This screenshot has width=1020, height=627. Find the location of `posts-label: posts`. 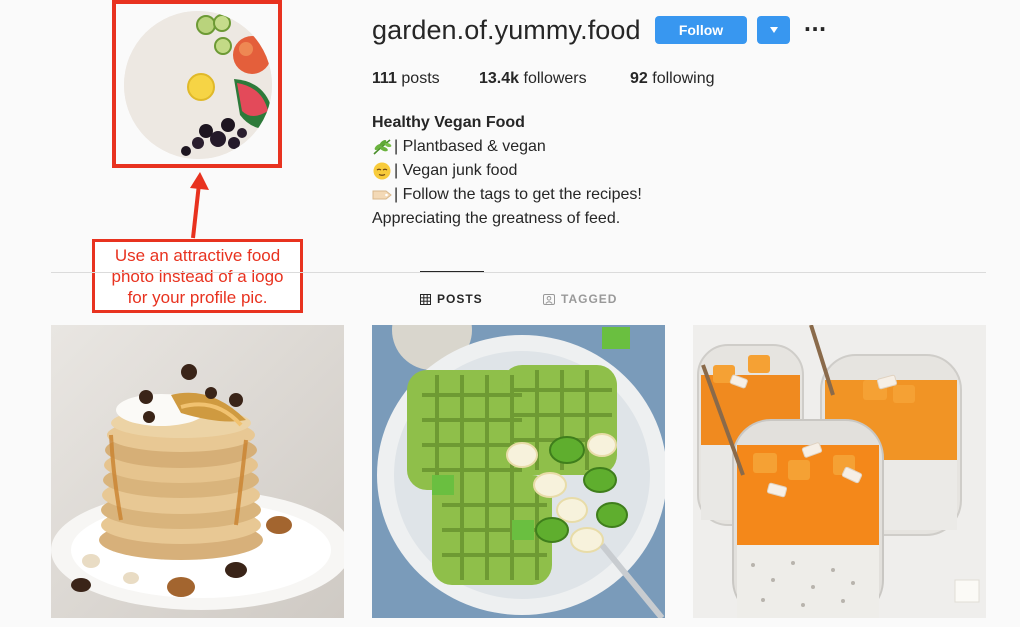

posts-label: posts is located at coordinates (420, 78).